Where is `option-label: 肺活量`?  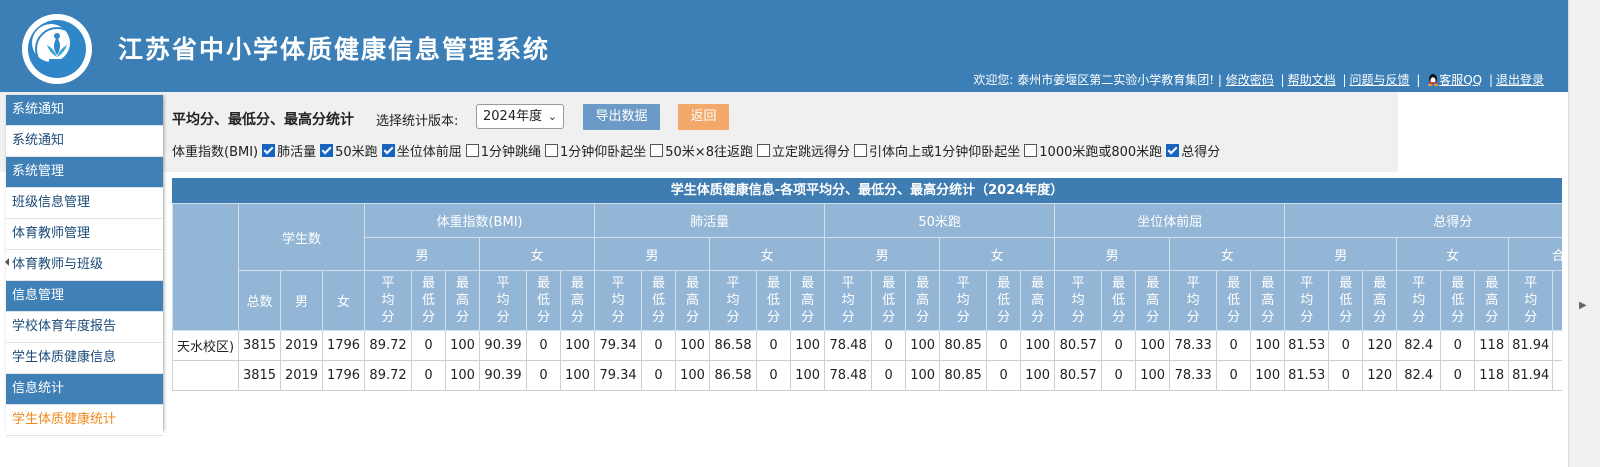 option-label: 肺活量 is located at coordinates (297, 152).